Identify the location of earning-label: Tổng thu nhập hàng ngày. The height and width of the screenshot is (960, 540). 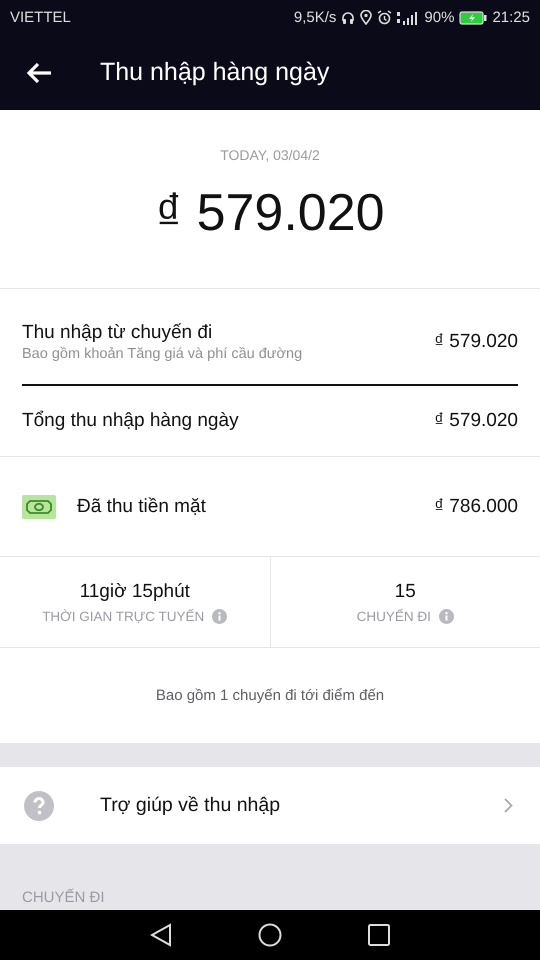
(130, 421).